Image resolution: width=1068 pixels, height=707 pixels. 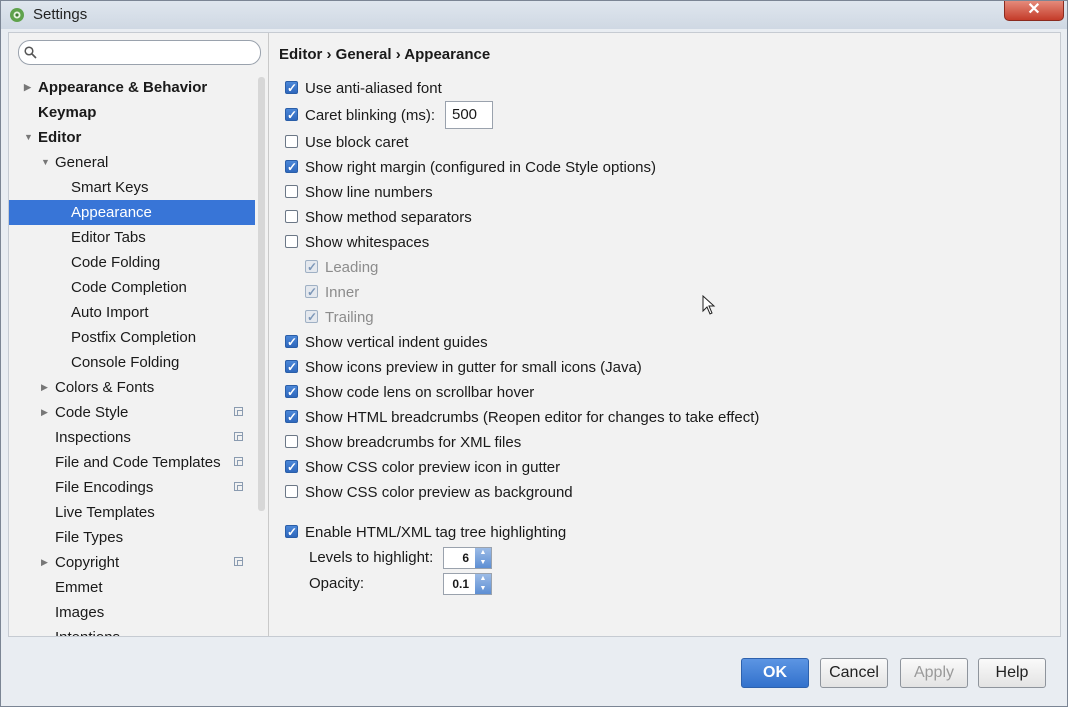 What do you see at coordinates (420, 392) in the screenshot?
I see `code-lens-label: Show code lens on scrollbar hover` at bounding box center [420, 392].